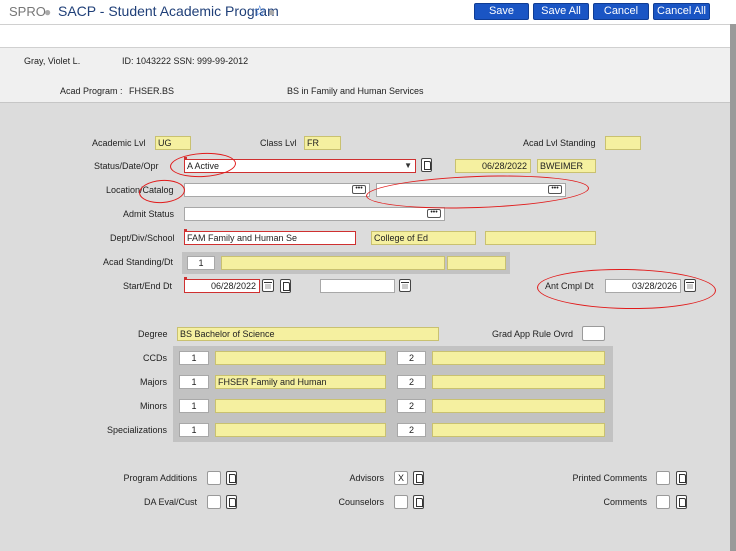  Describe the element at coordinates (540, 238) in the screenshot. I see `school-field` at that location.